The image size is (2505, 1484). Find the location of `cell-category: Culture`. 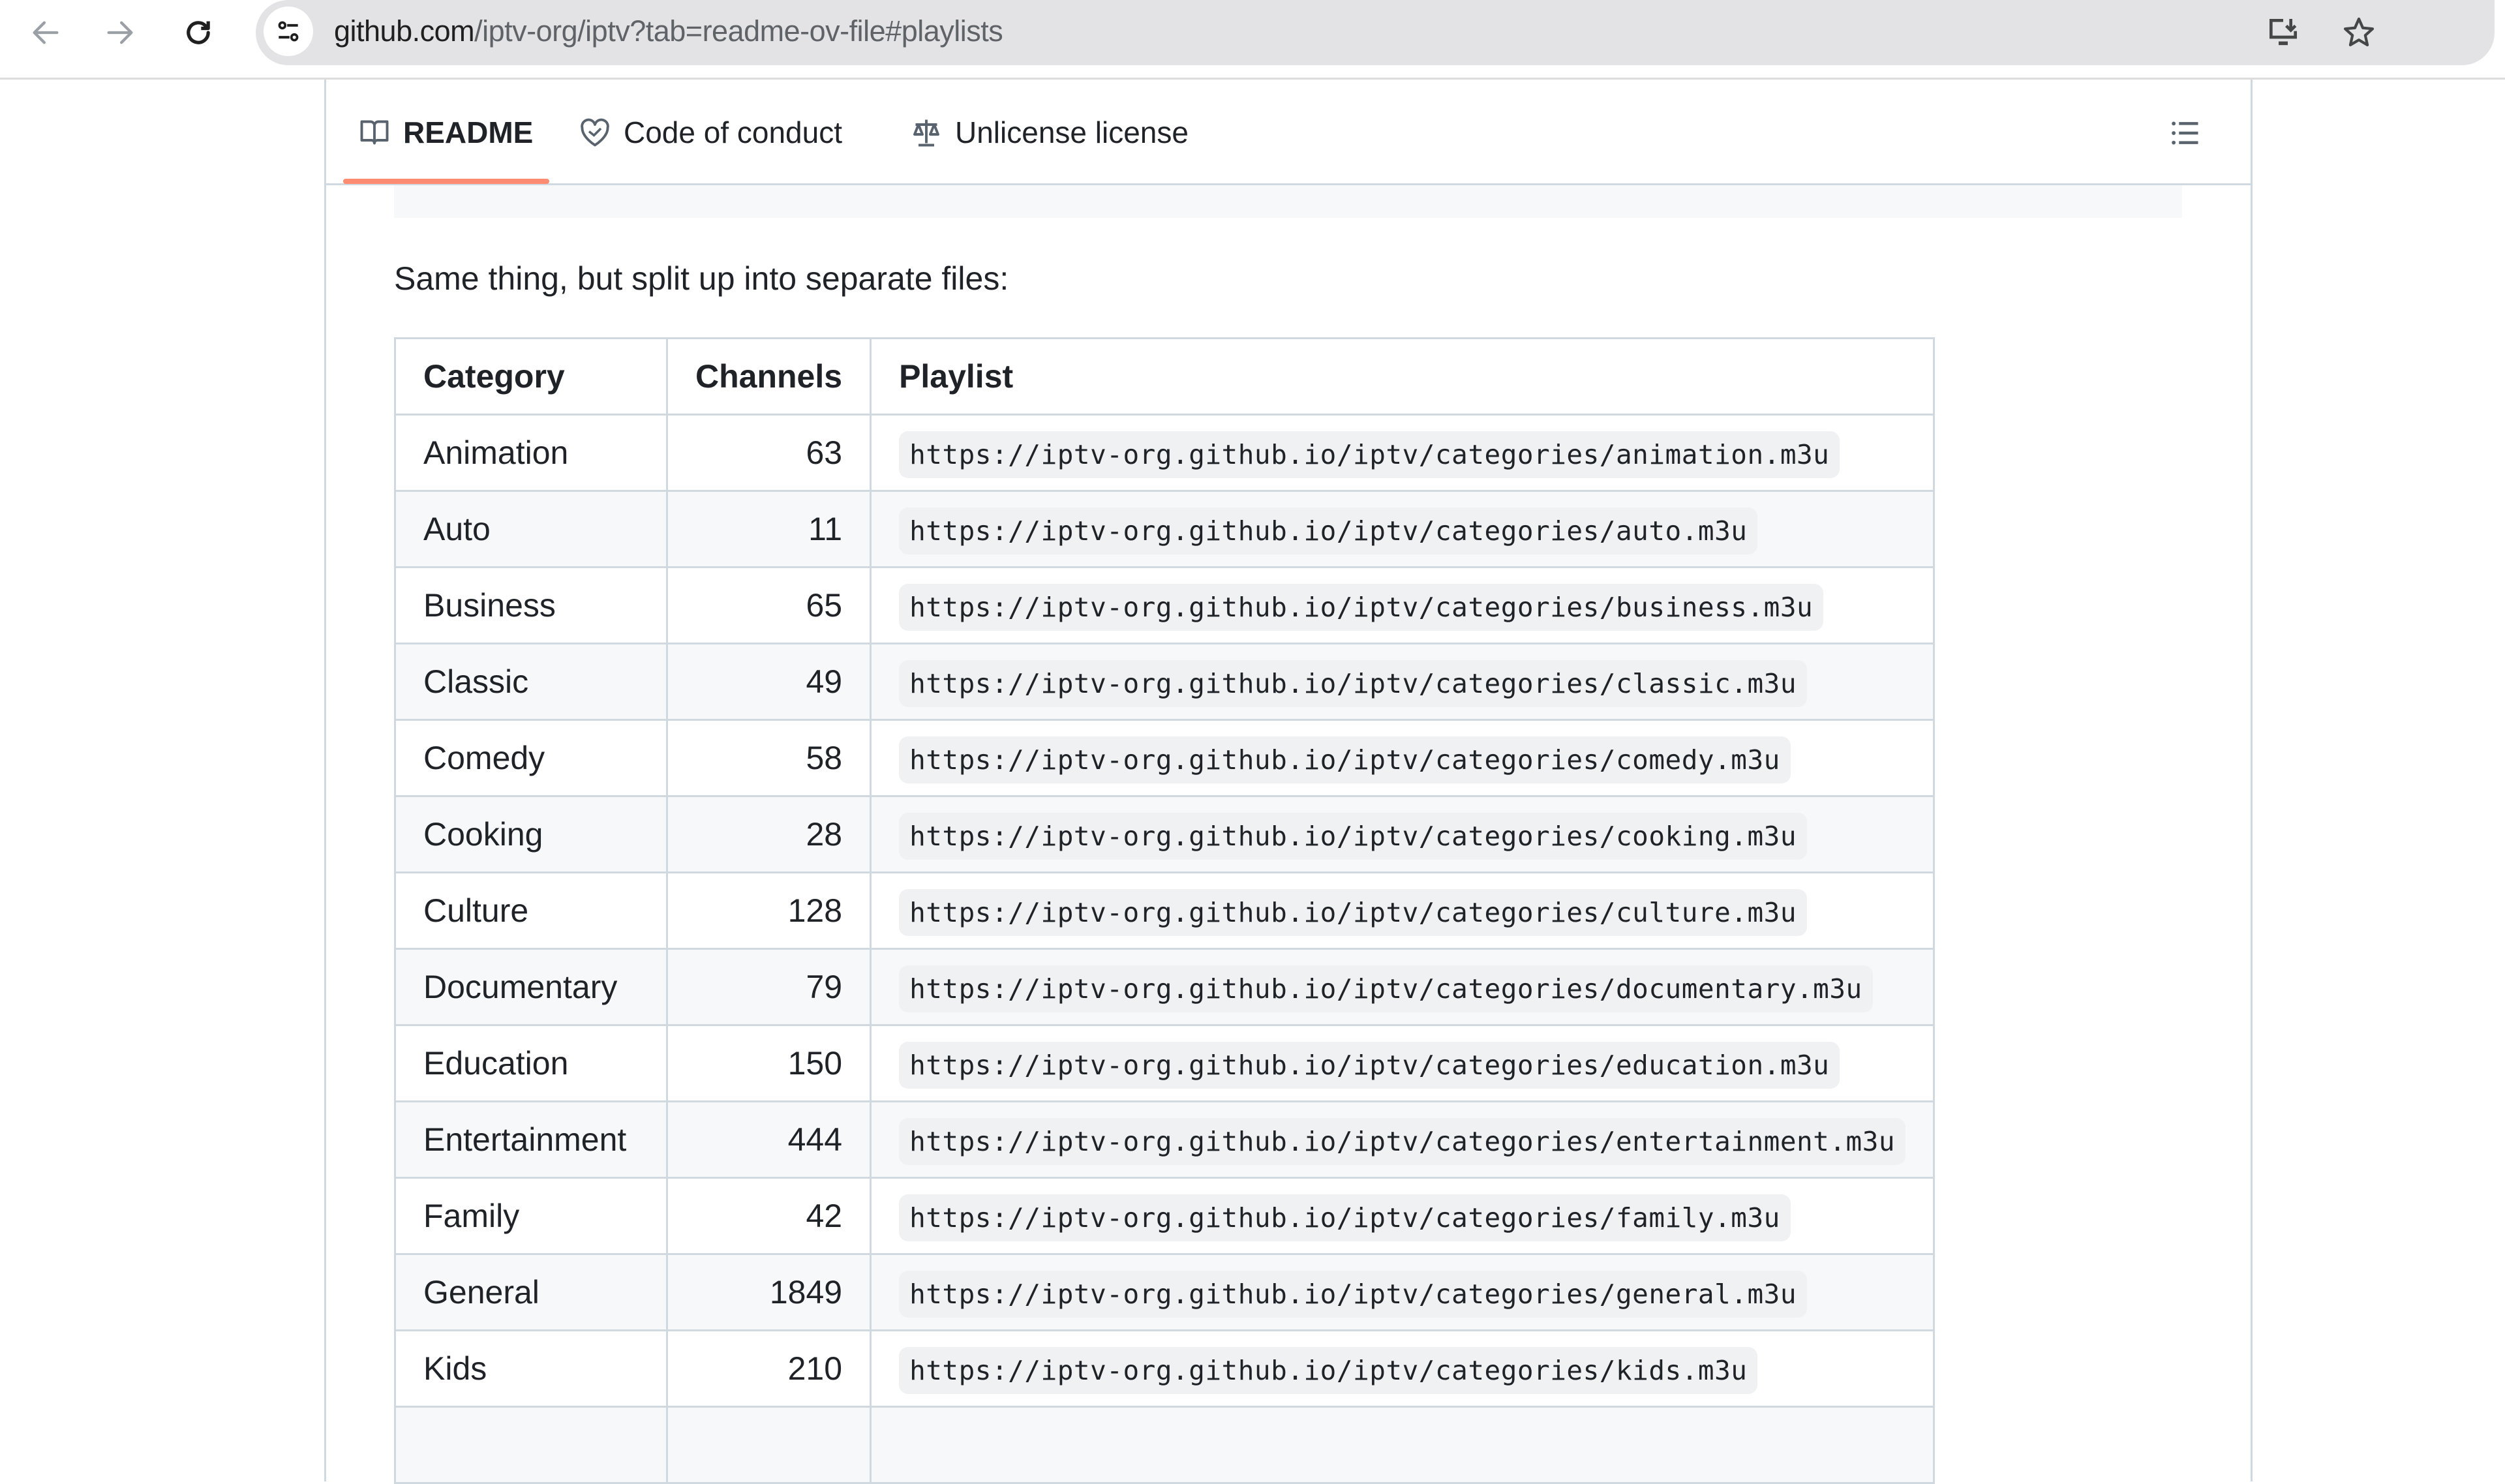

cell-category: Culture is located at coordinates (531, 910).